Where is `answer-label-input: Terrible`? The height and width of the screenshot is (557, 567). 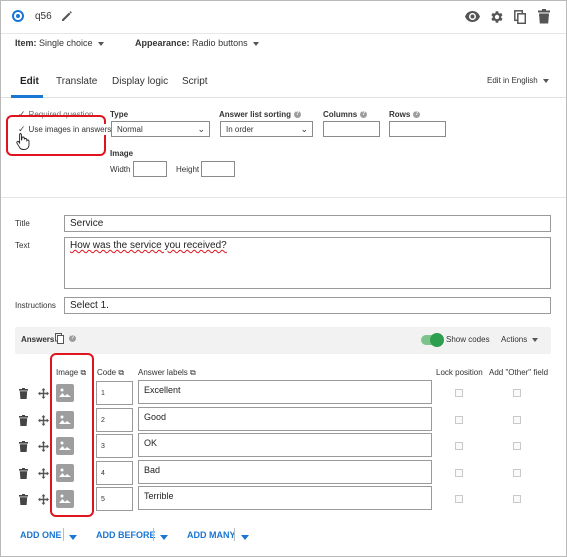
answer-label-input: Terrible is located at coordinates (285, 498).